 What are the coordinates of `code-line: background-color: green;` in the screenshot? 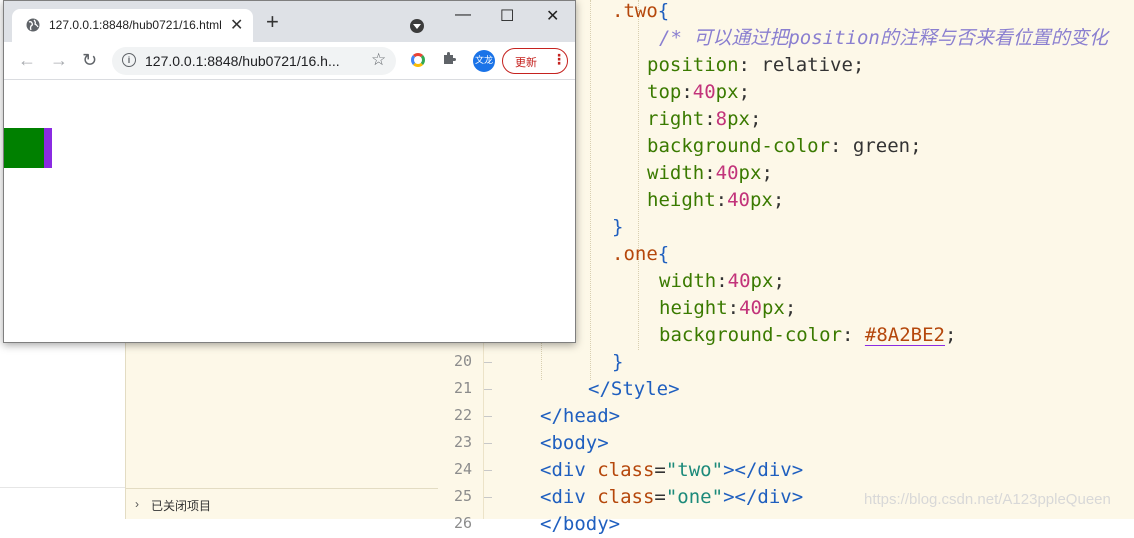 It's located at (784, 146).